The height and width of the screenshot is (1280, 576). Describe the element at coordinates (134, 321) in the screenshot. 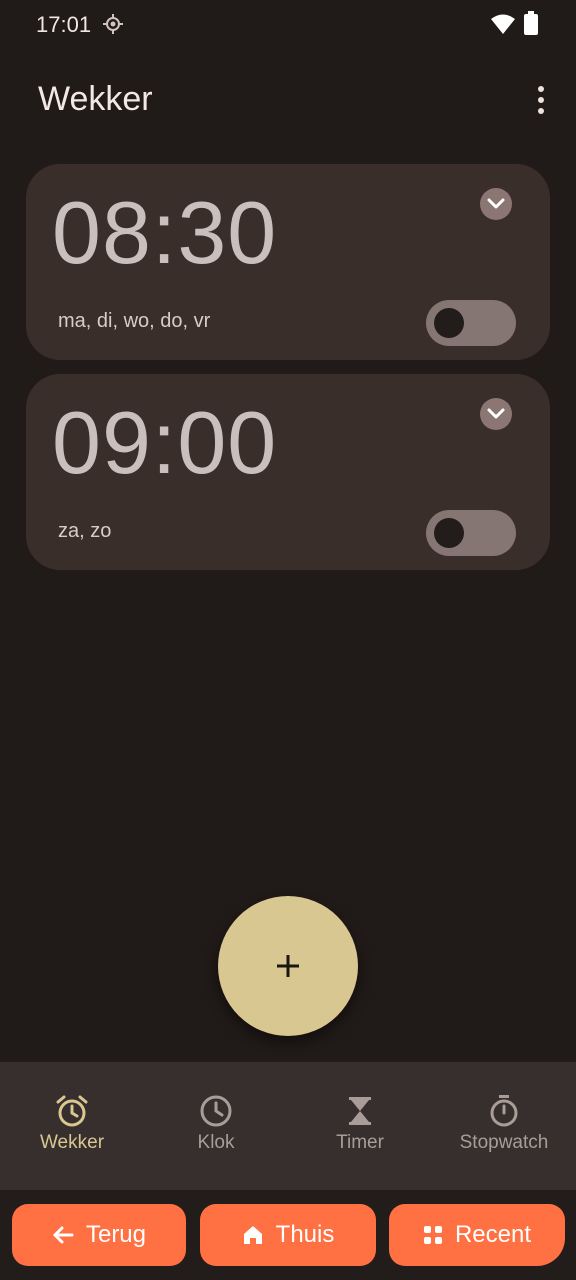

I see `alarm-days: ma, di, wo, do, vr` at that location.